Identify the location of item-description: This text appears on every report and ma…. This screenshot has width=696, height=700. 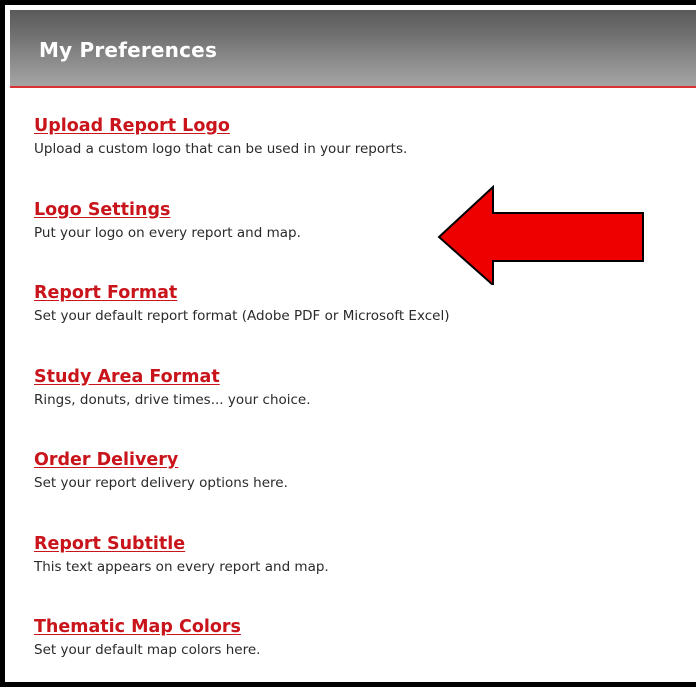
(181, 566).